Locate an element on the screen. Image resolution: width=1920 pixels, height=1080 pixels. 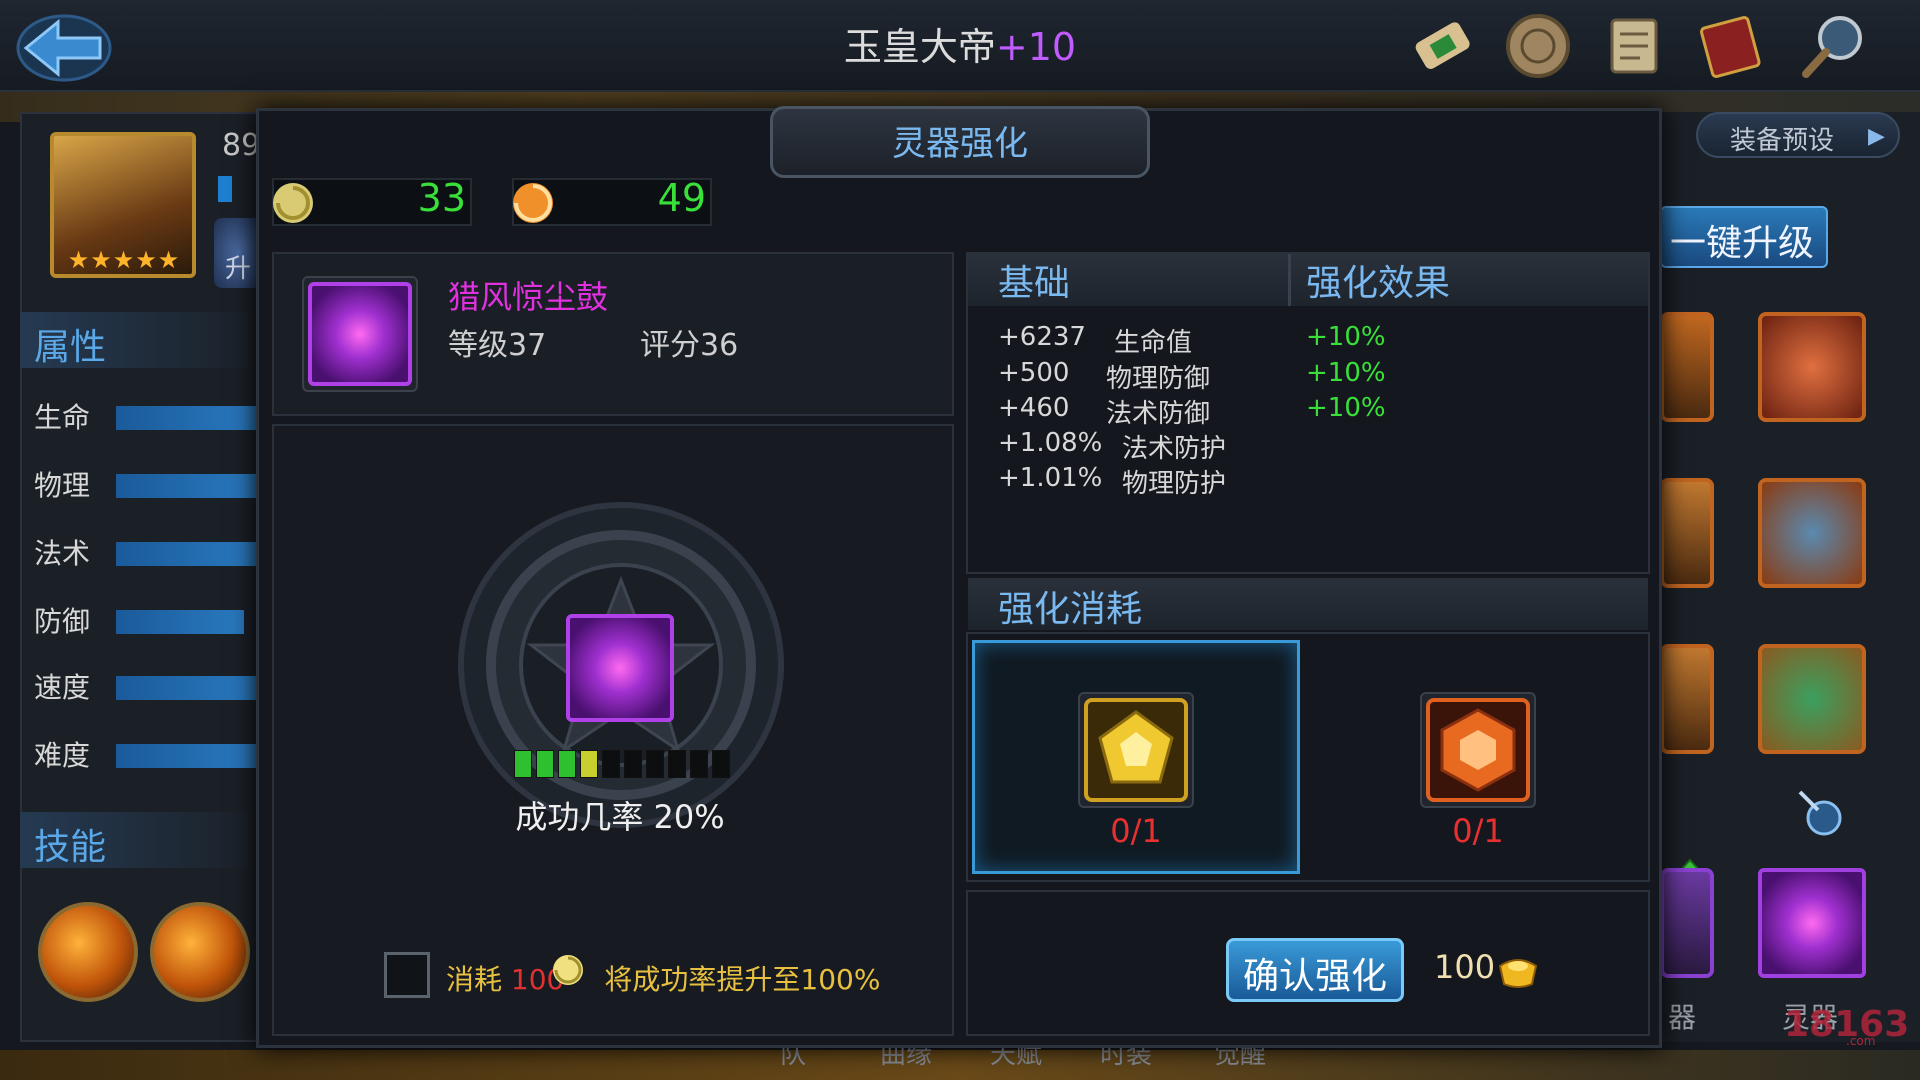
equip-slot-accessory is located at coordinates (1687, 699).